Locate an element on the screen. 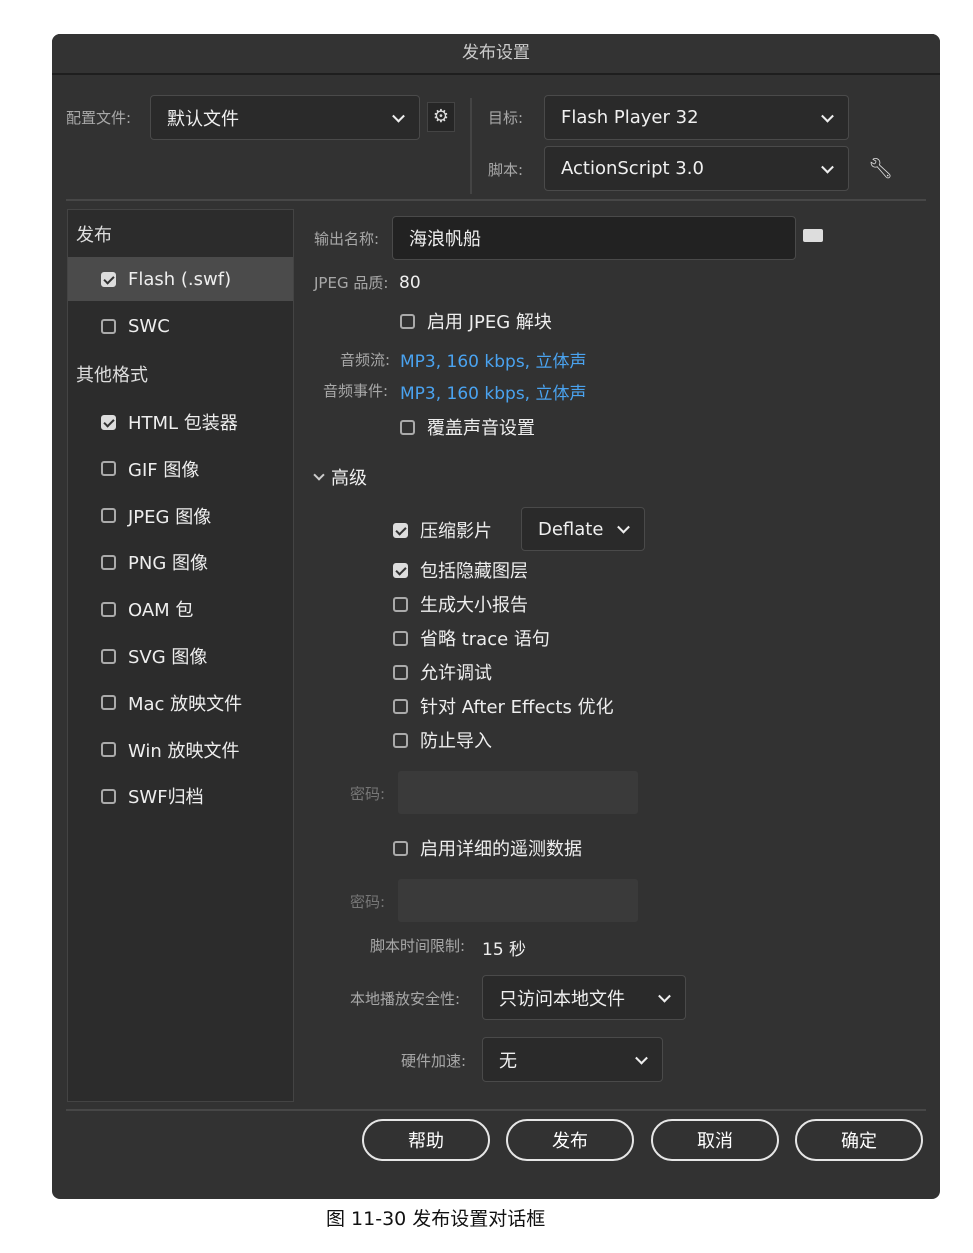  label: 压缩影片 is located at coordinates (456, 531).